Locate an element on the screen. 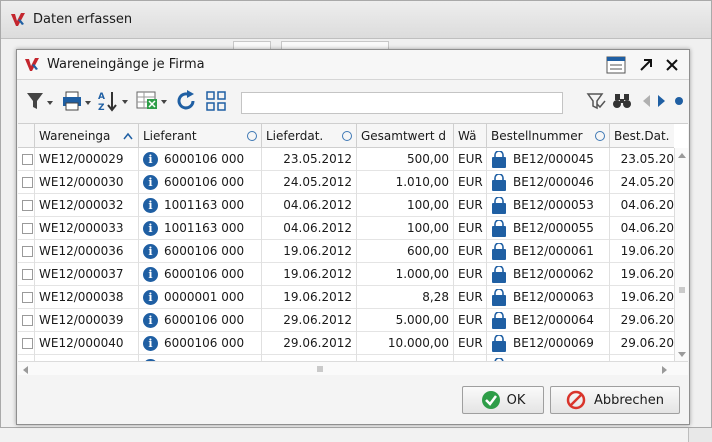  app-logo-icon is located at coordinates (32, 64).